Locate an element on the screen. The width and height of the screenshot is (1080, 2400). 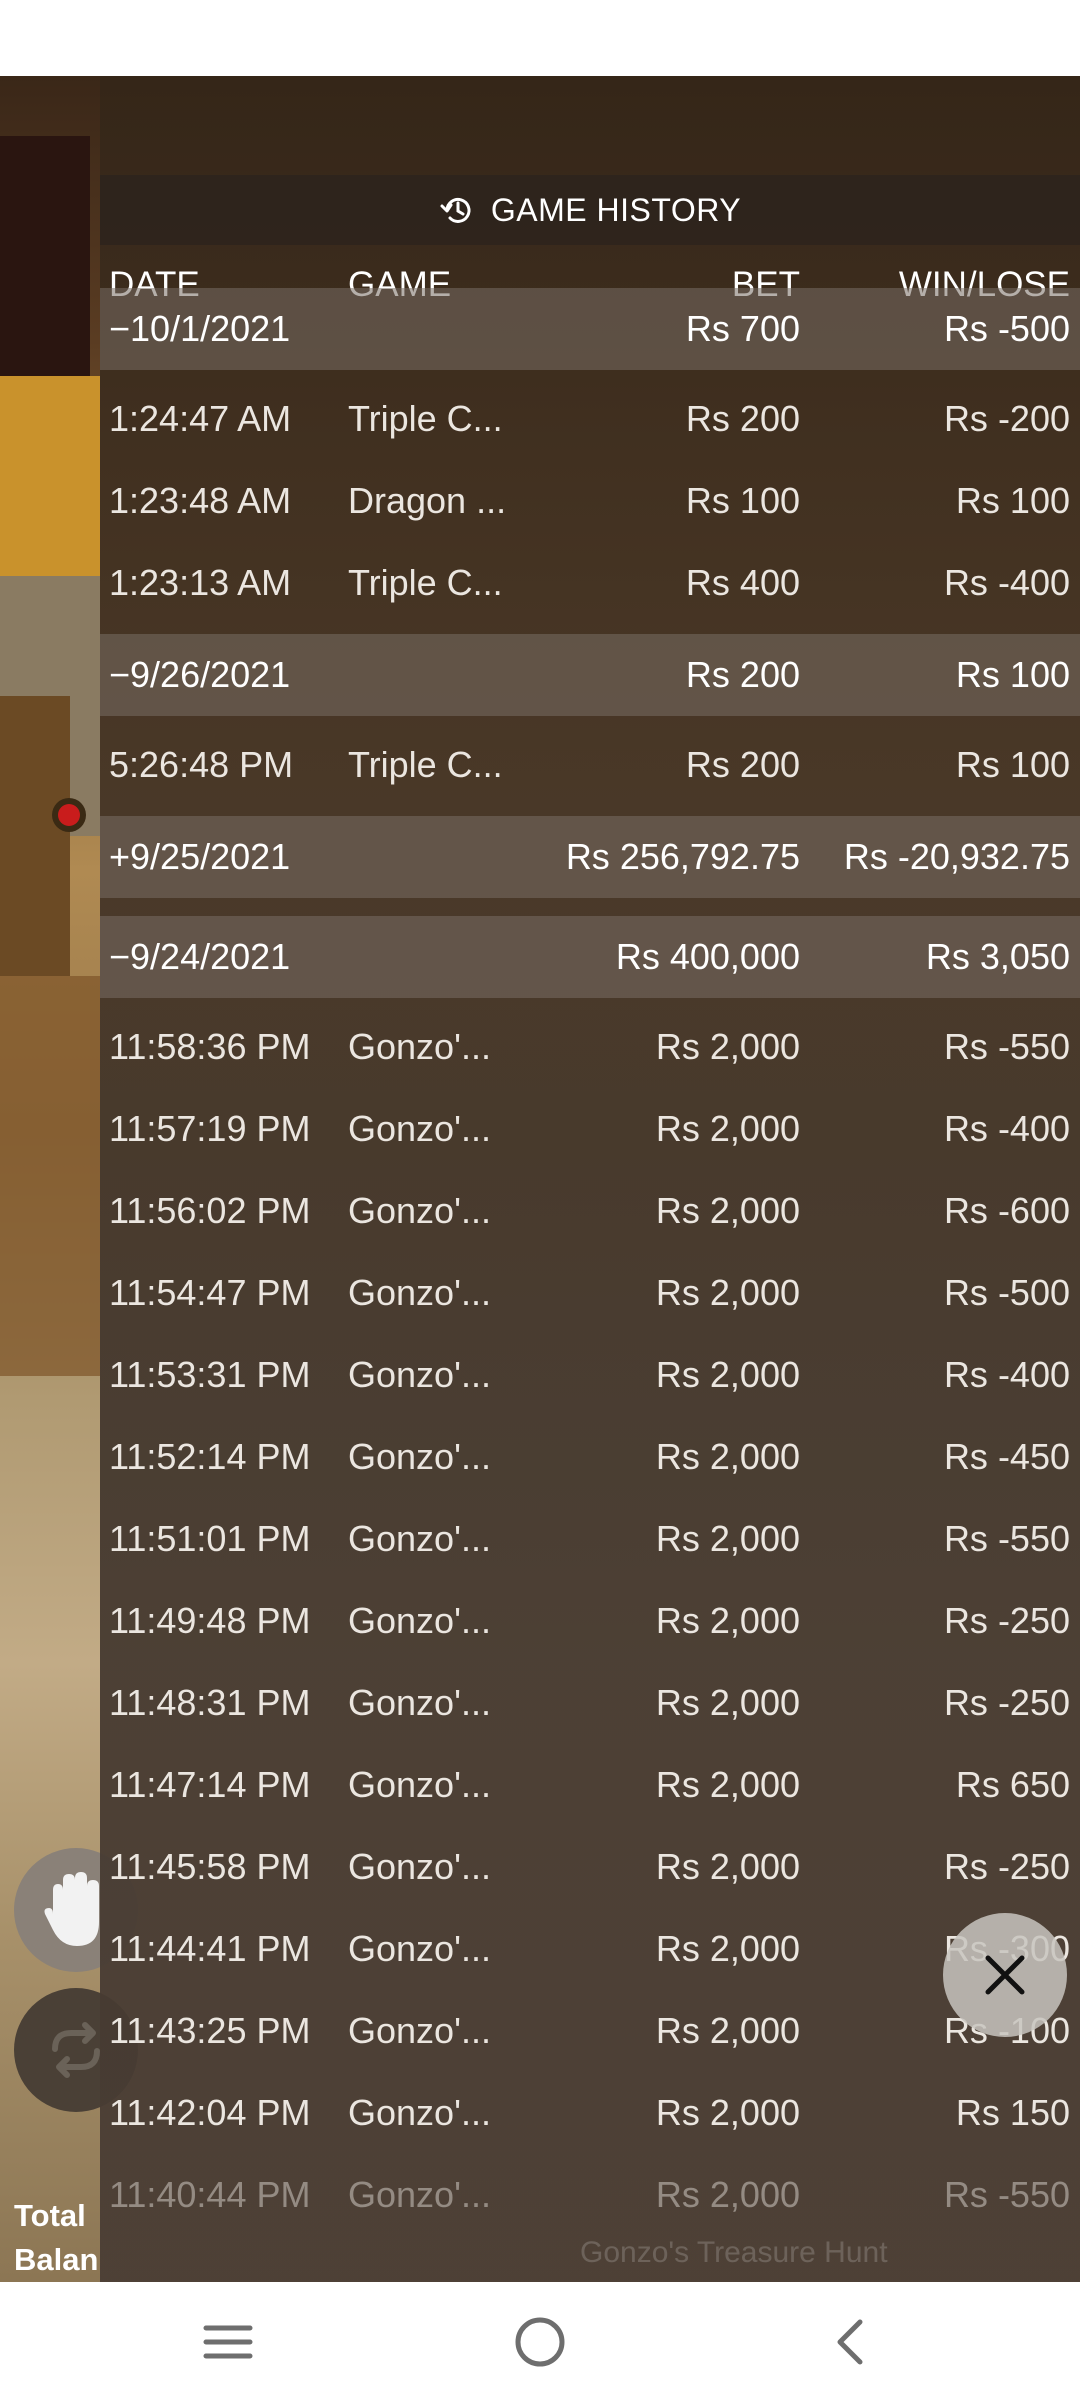
row-win-lose: Rs 650 is located at coordinates (1012, 1784).